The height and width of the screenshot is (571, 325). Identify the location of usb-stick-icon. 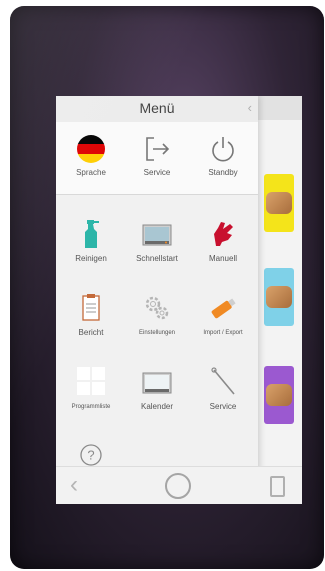
(223, 308).